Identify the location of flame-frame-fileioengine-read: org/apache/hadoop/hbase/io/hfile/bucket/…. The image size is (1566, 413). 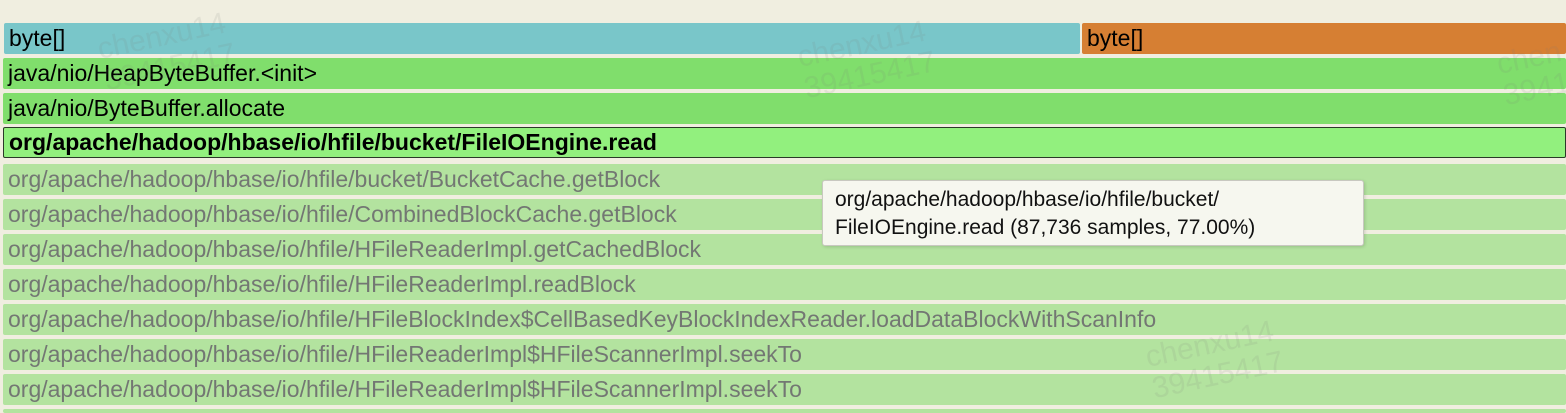
(784, 142).